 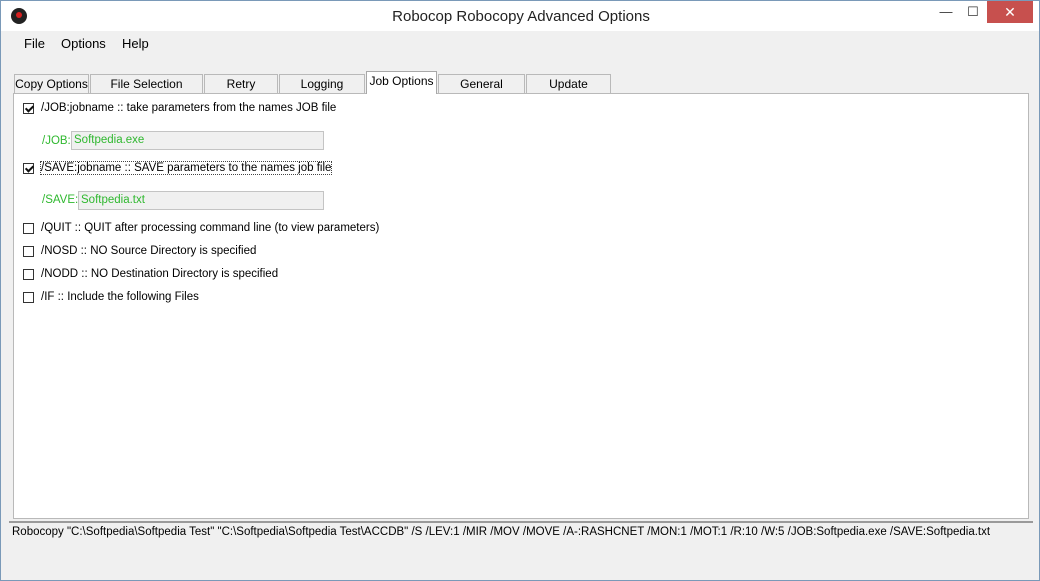 What do you see at coordinates (223, 299) in the screenshot?
I see `if-option-row: /IF :: Include the following Files` at bounding box center [223, 299].